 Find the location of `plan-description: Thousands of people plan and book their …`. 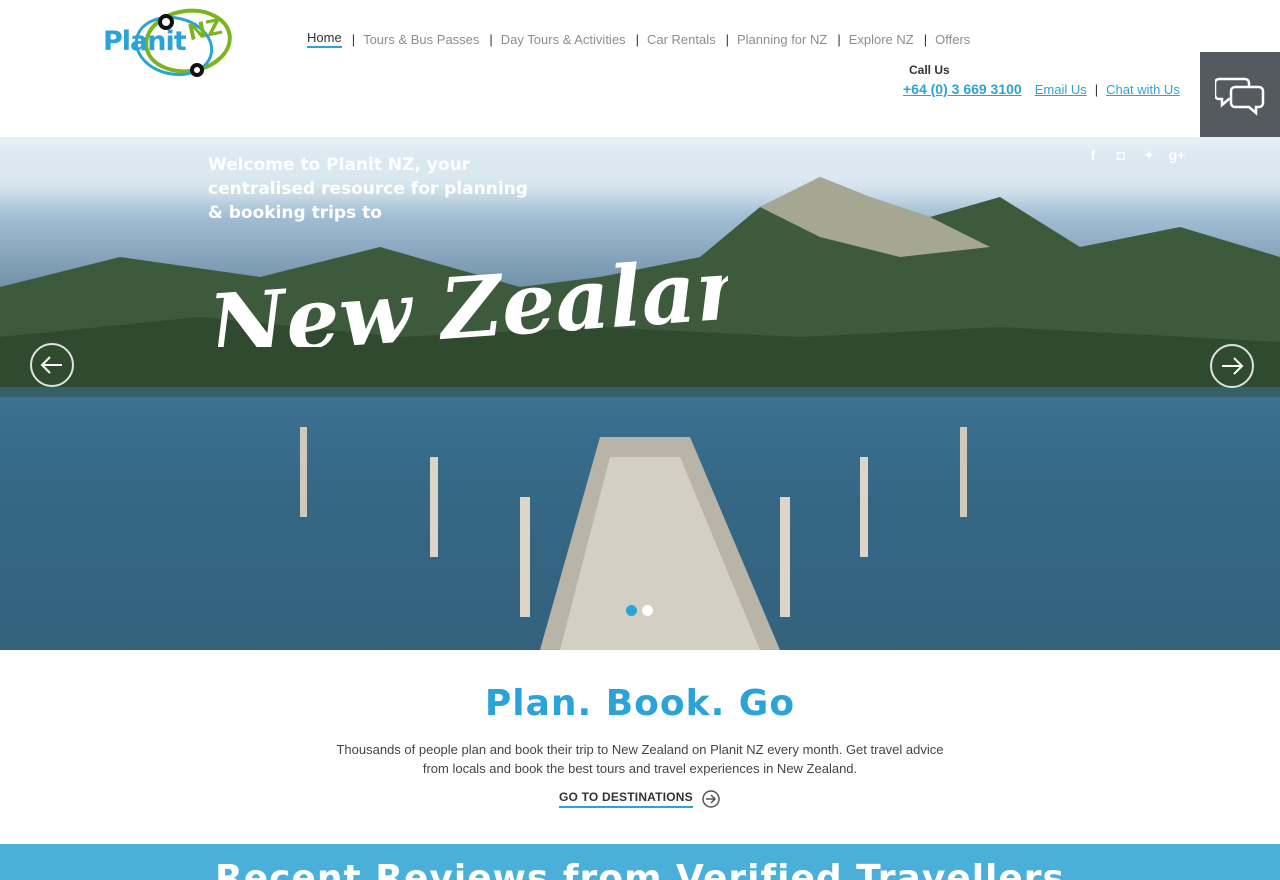

plan-description: Thousands of people plan and book their … is located at coordinates (640, 759).